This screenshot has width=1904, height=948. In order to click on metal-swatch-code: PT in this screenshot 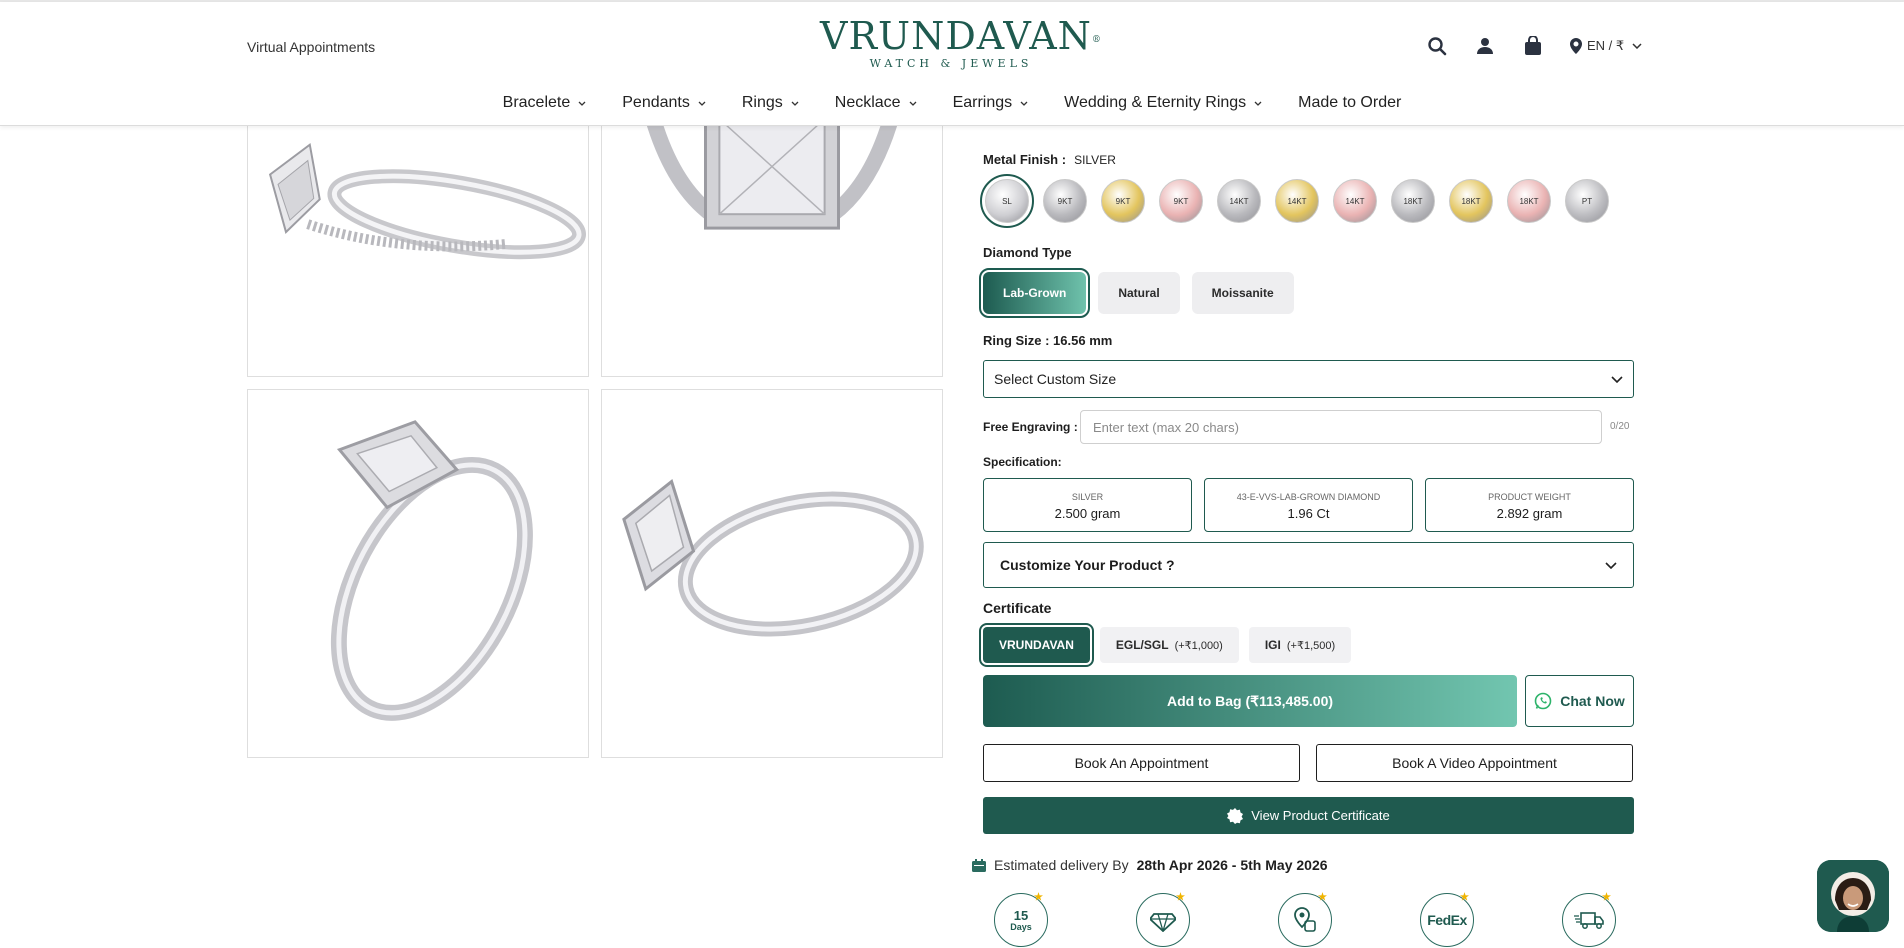, I will do `click(1587, 201)`.